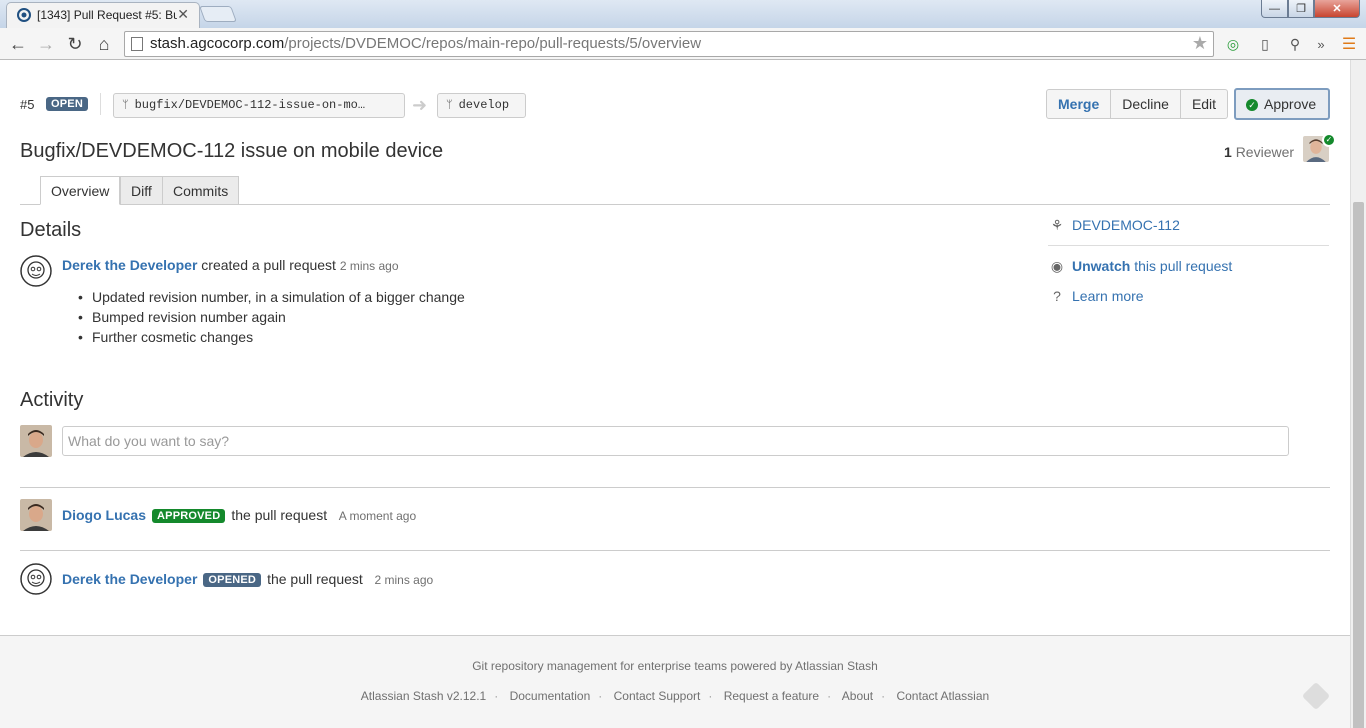  What do you see at coordinates (1265, 44) in the screenshot?
I see `extension-phone-icon: ▯` at bounding box center [1265, 44].